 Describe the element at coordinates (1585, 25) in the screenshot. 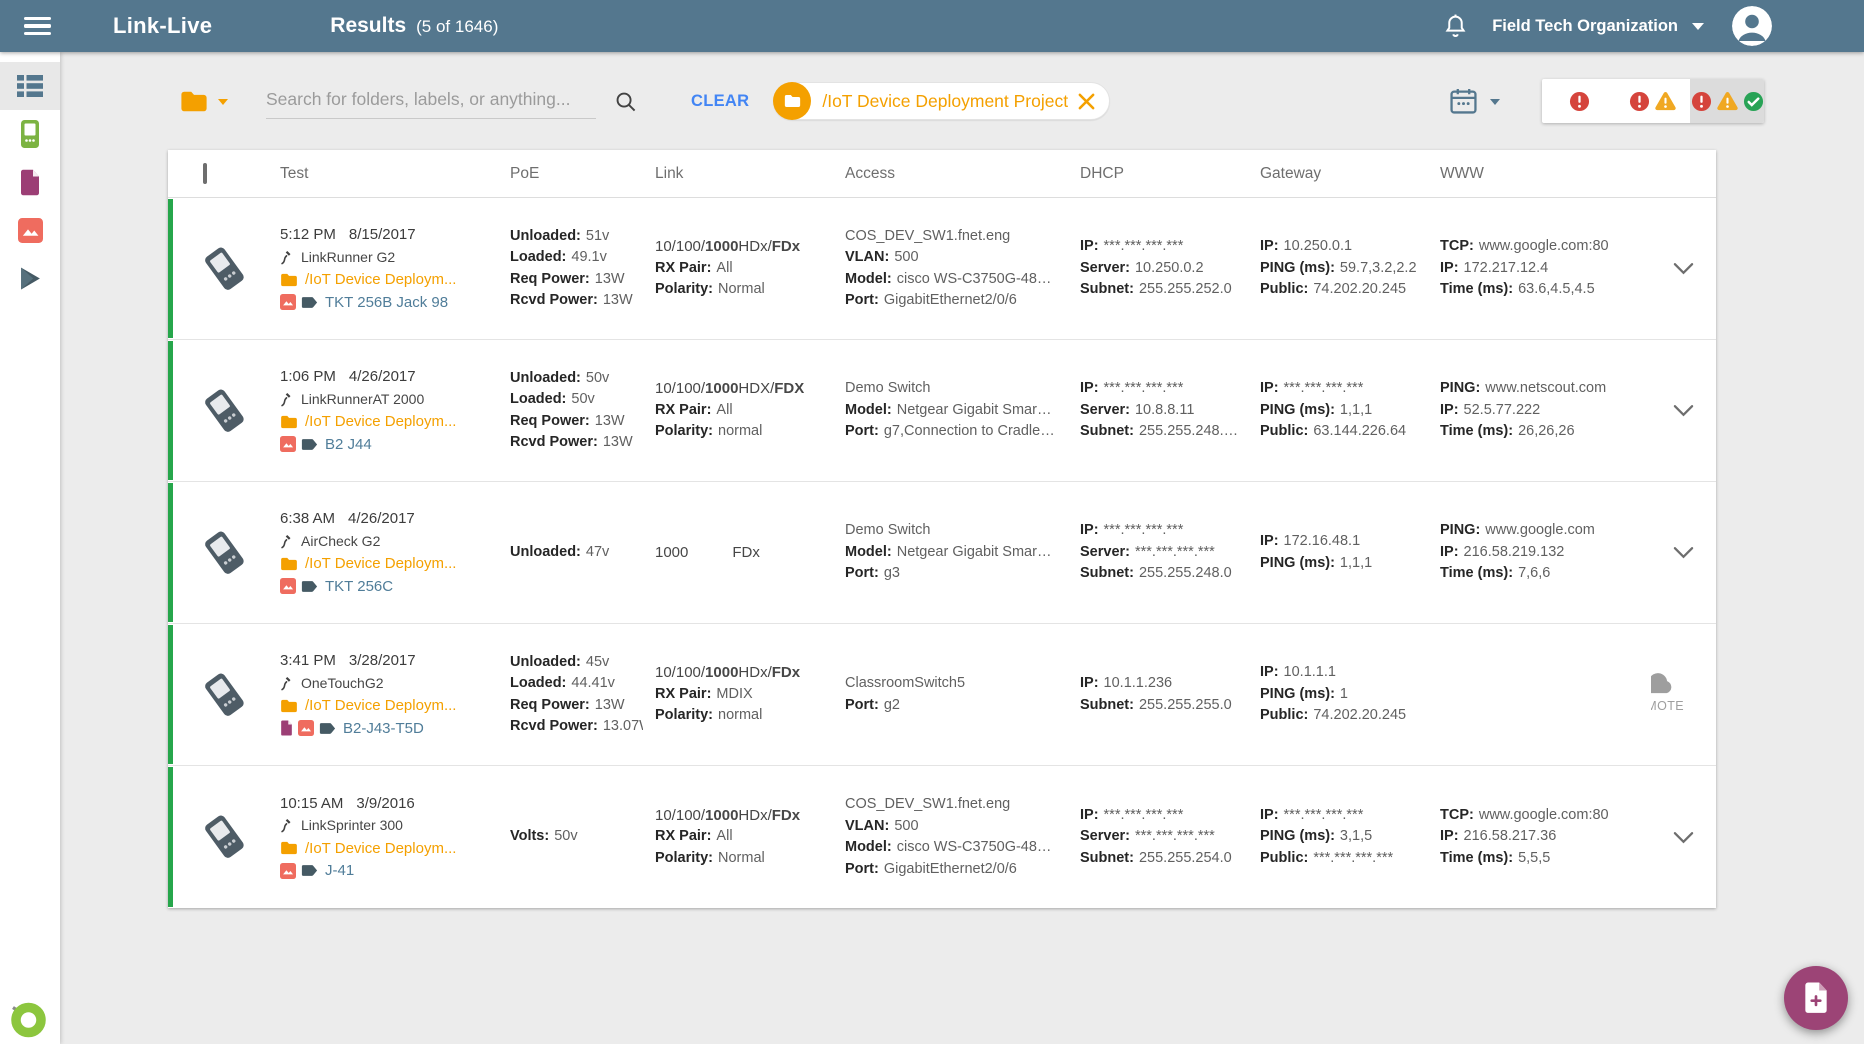

I see `organization-name: Field Tech Organization` at that location.